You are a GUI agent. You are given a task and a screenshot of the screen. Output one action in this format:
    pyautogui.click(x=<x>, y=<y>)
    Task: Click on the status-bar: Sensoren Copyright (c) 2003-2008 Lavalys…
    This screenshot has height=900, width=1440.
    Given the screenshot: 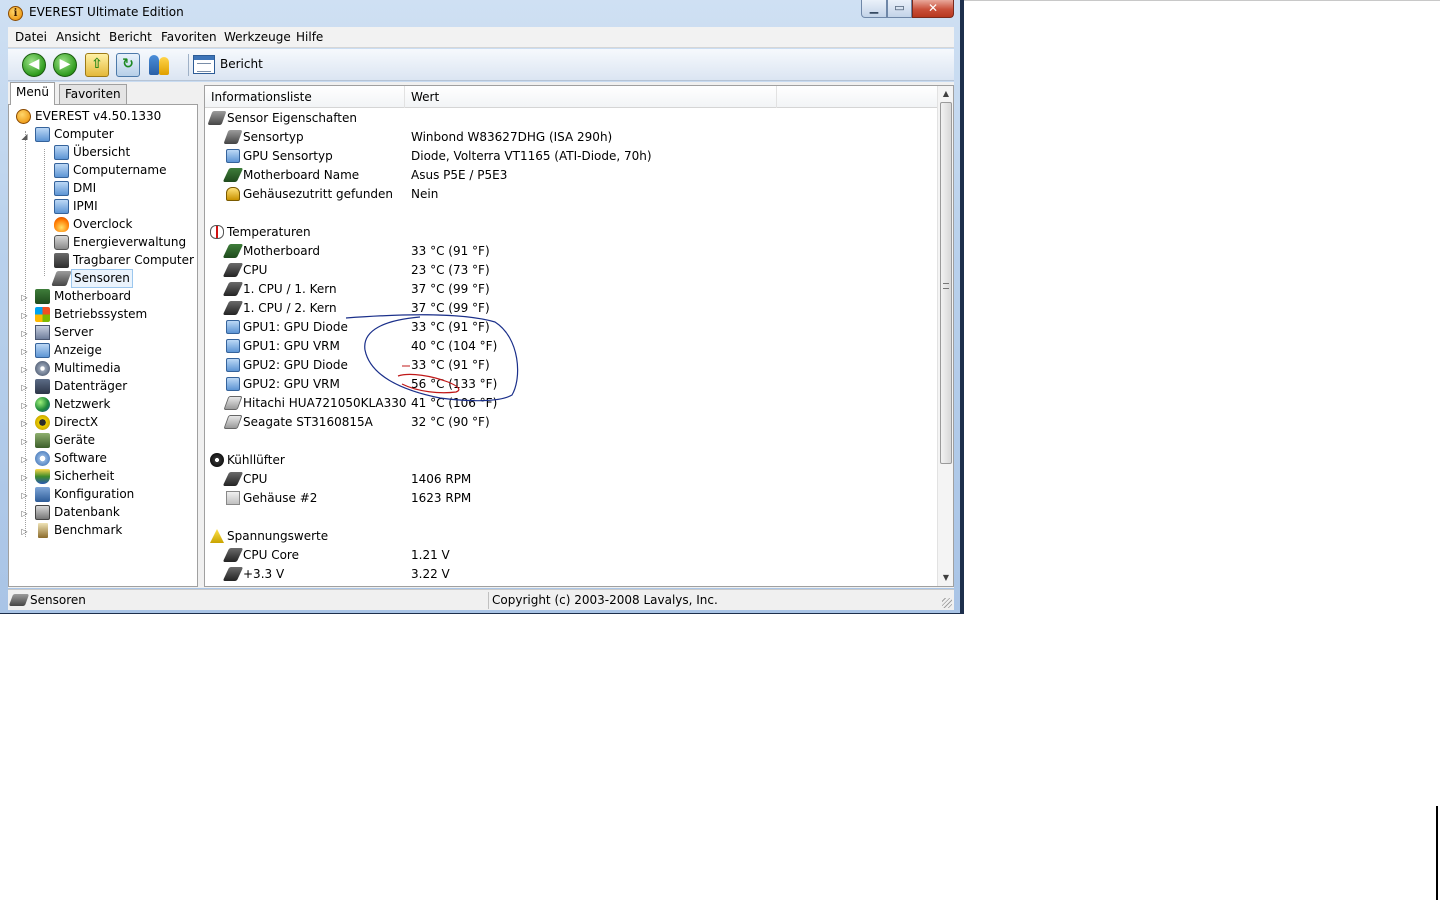 What is the action you would take?
    pyautogui.click(x=481, y=599)
    